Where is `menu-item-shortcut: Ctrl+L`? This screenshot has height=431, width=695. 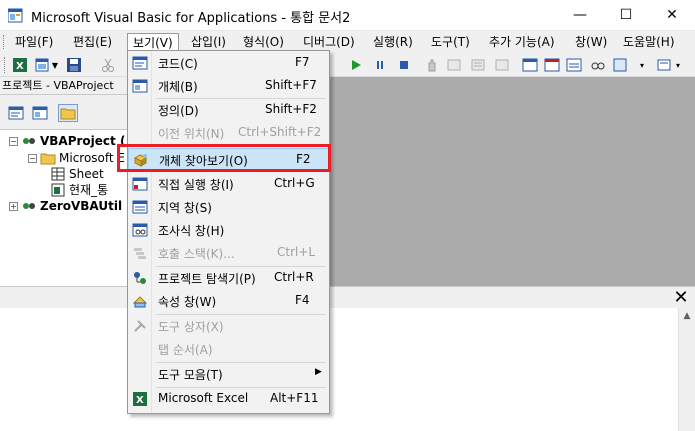
menu-item-shortcut: Ctrl+L is located at coordinates (296, 252).